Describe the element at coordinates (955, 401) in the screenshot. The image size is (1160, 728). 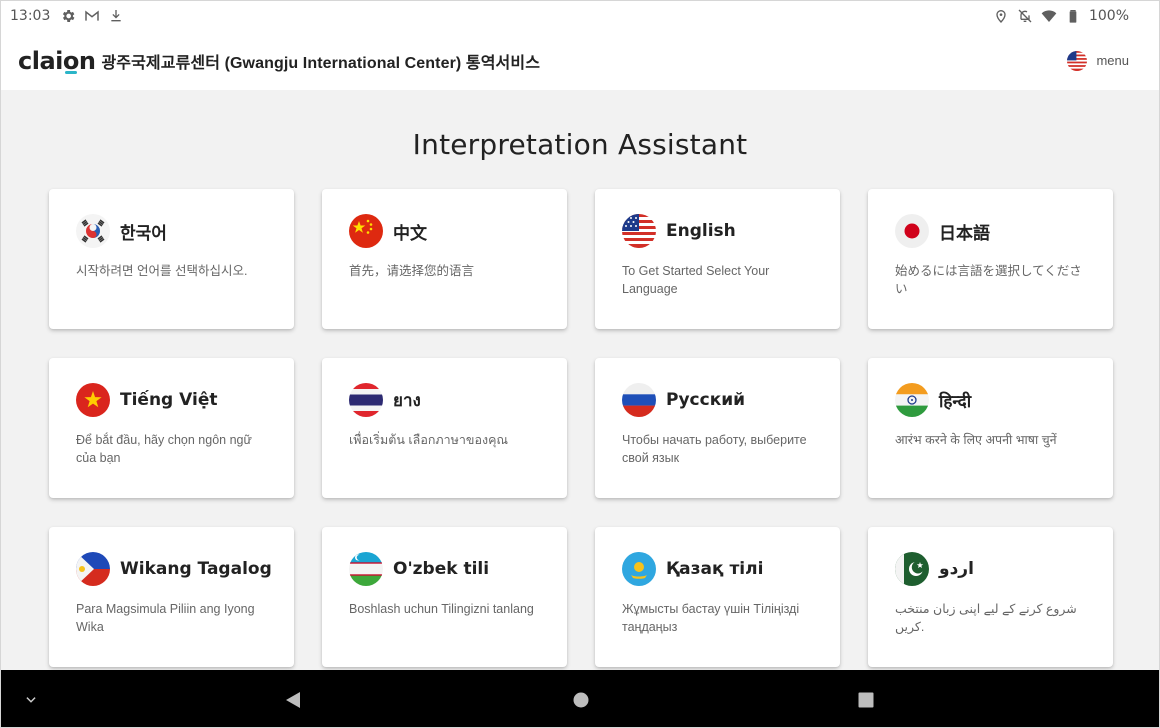
I see `language-name: हिन्दी` at that location.